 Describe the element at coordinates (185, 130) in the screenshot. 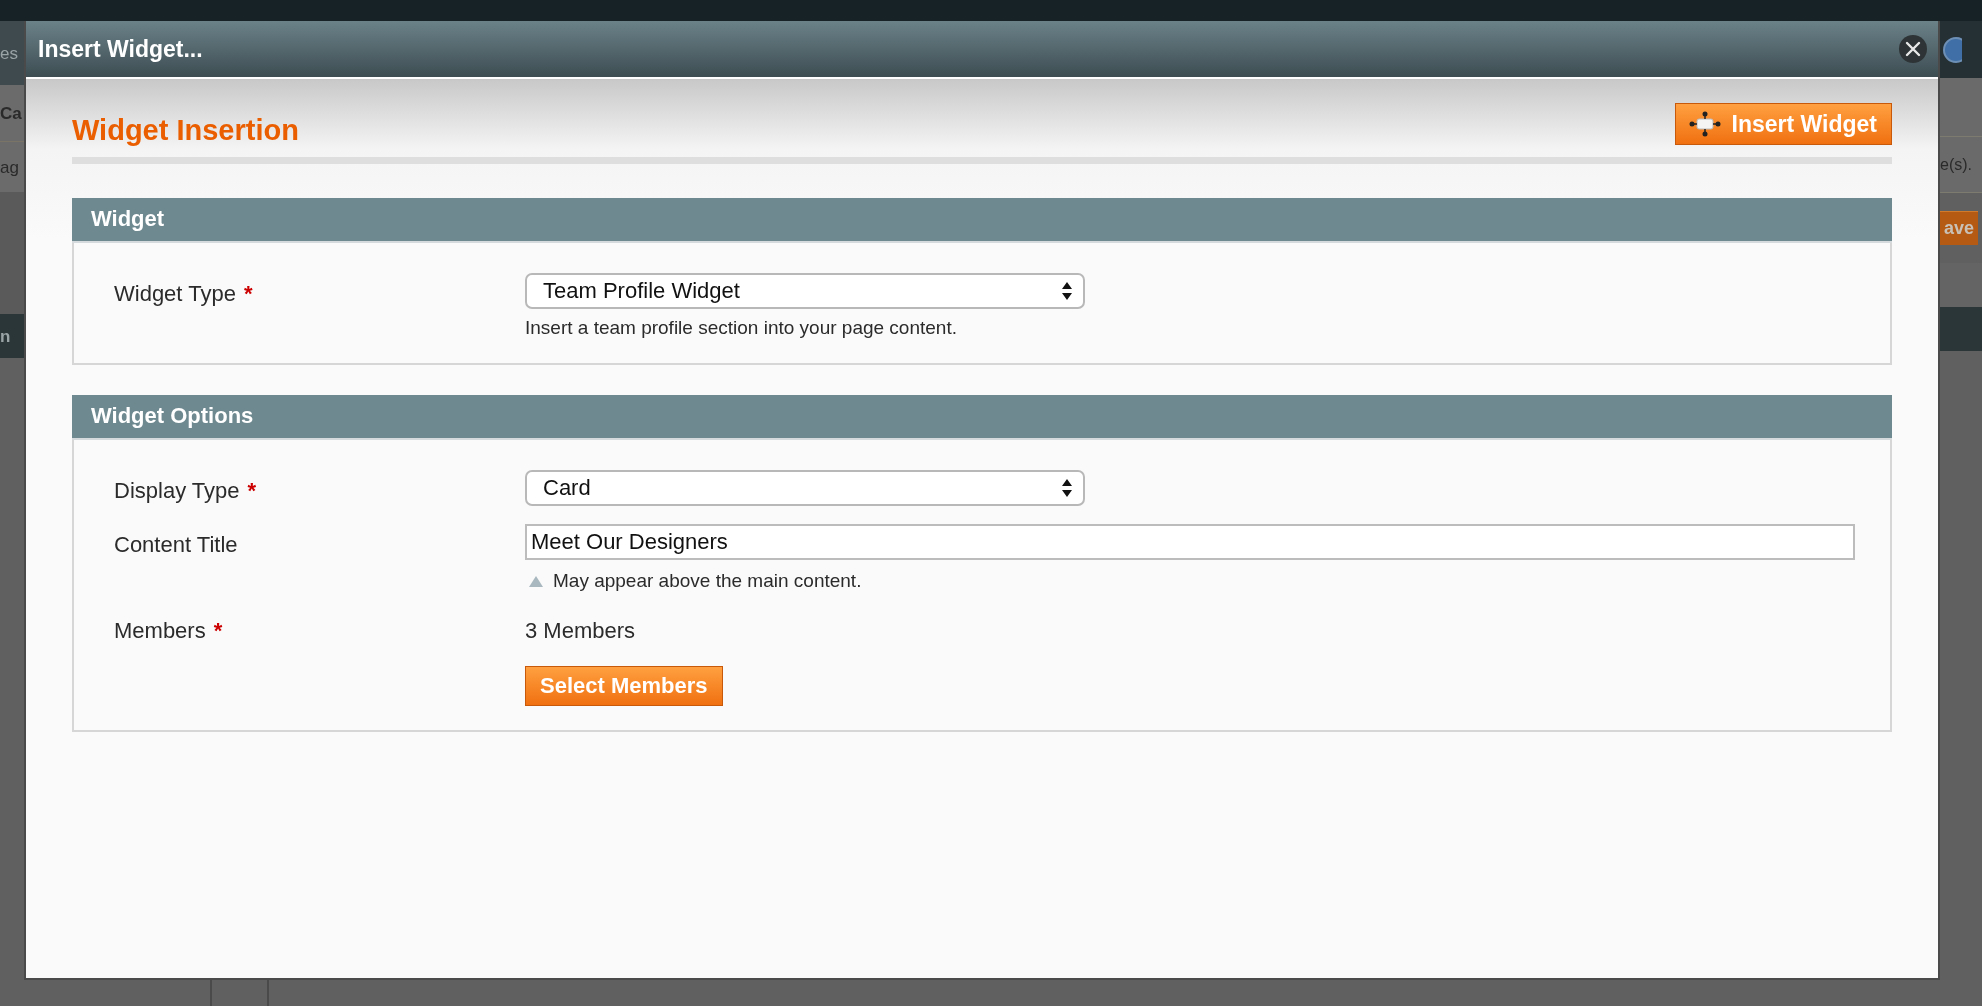

I see `page-heading: Widget Insertion` at that location.